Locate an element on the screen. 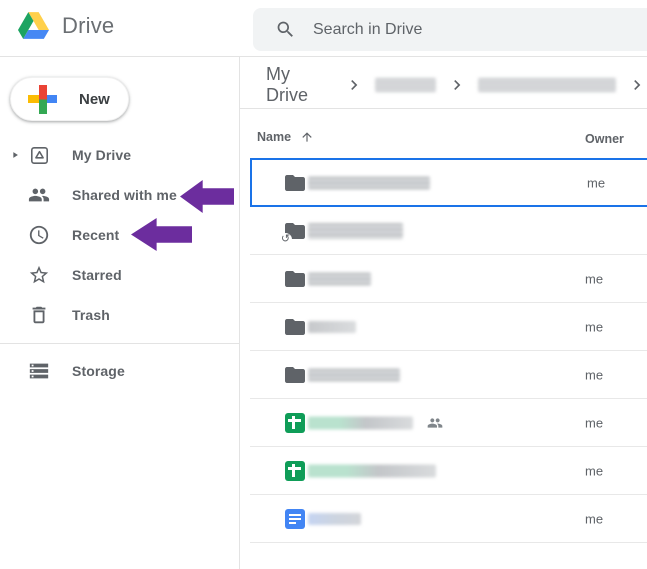  breadcrumb-divider is located at coordinates (443, 108).